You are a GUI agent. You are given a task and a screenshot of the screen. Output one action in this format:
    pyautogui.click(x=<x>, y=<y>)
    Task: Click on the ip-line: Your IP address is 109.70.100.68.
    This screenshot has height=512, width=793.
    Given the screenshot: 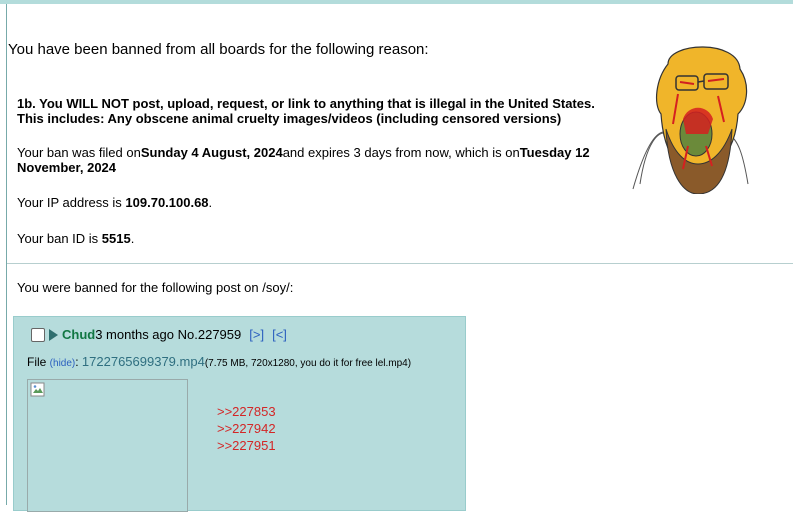 What is the action you would take?
    pyautogui.click(x=114, y=202)
    